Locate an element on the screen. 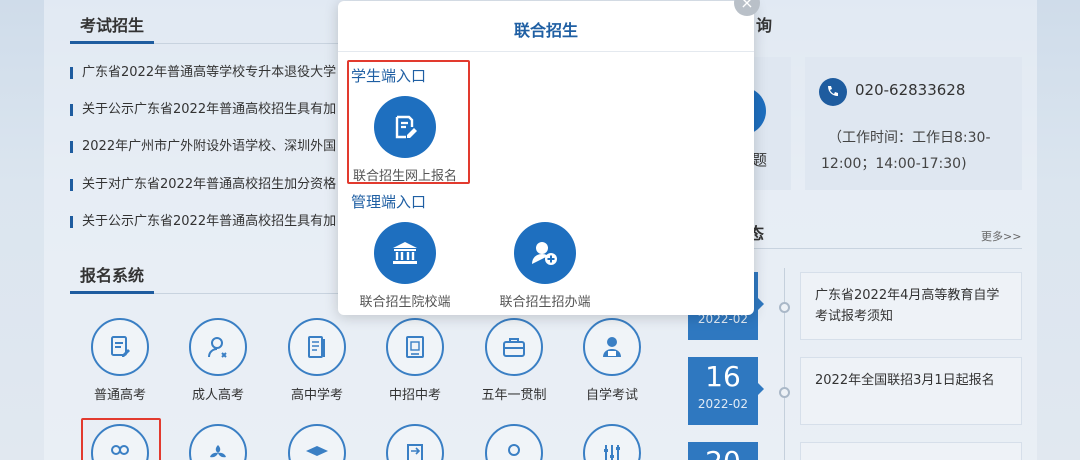  timeline-day: 20 is located at coordinates (723, 451).